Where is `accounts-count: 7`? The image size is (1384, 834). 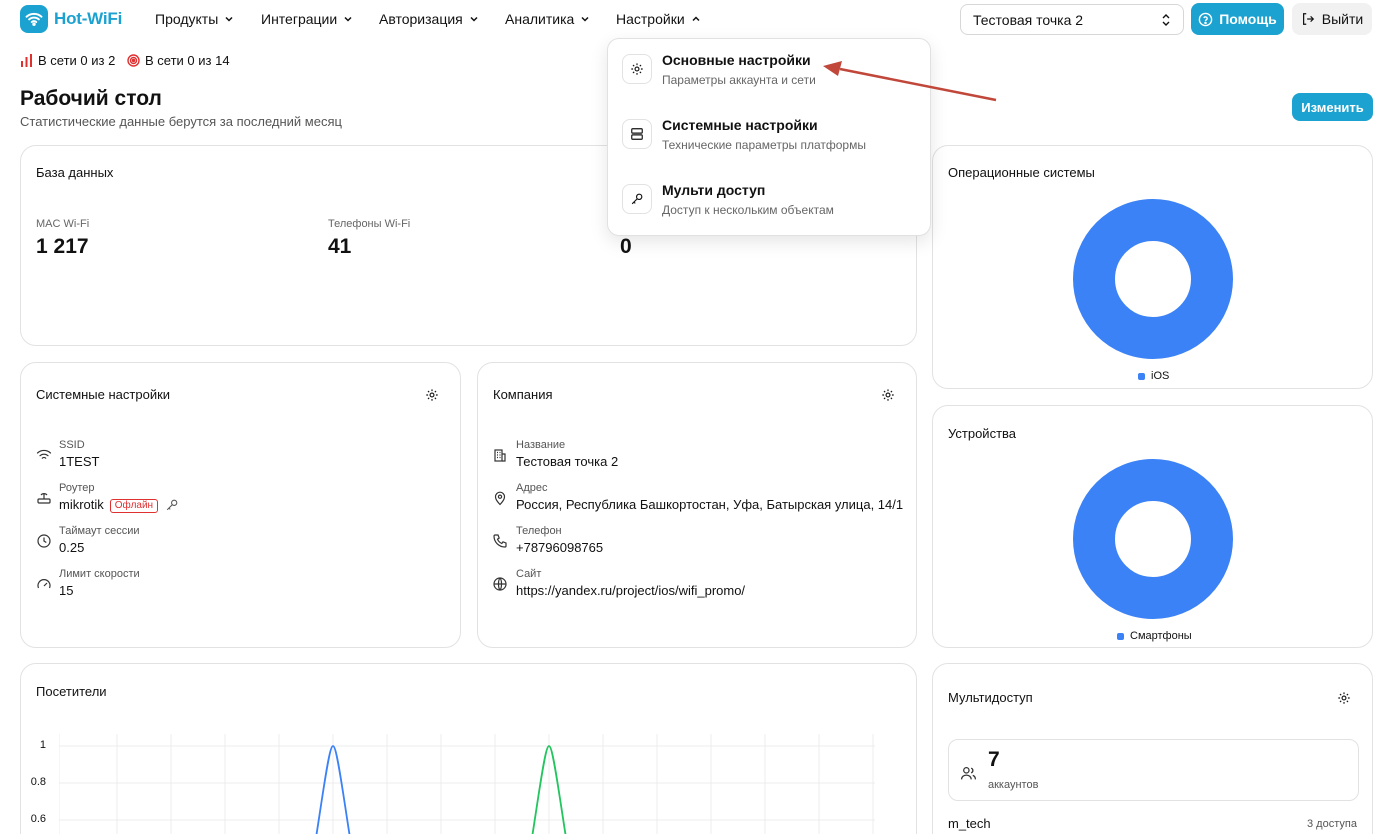
accounts-count: 7 is located at coordinates (994, 759).